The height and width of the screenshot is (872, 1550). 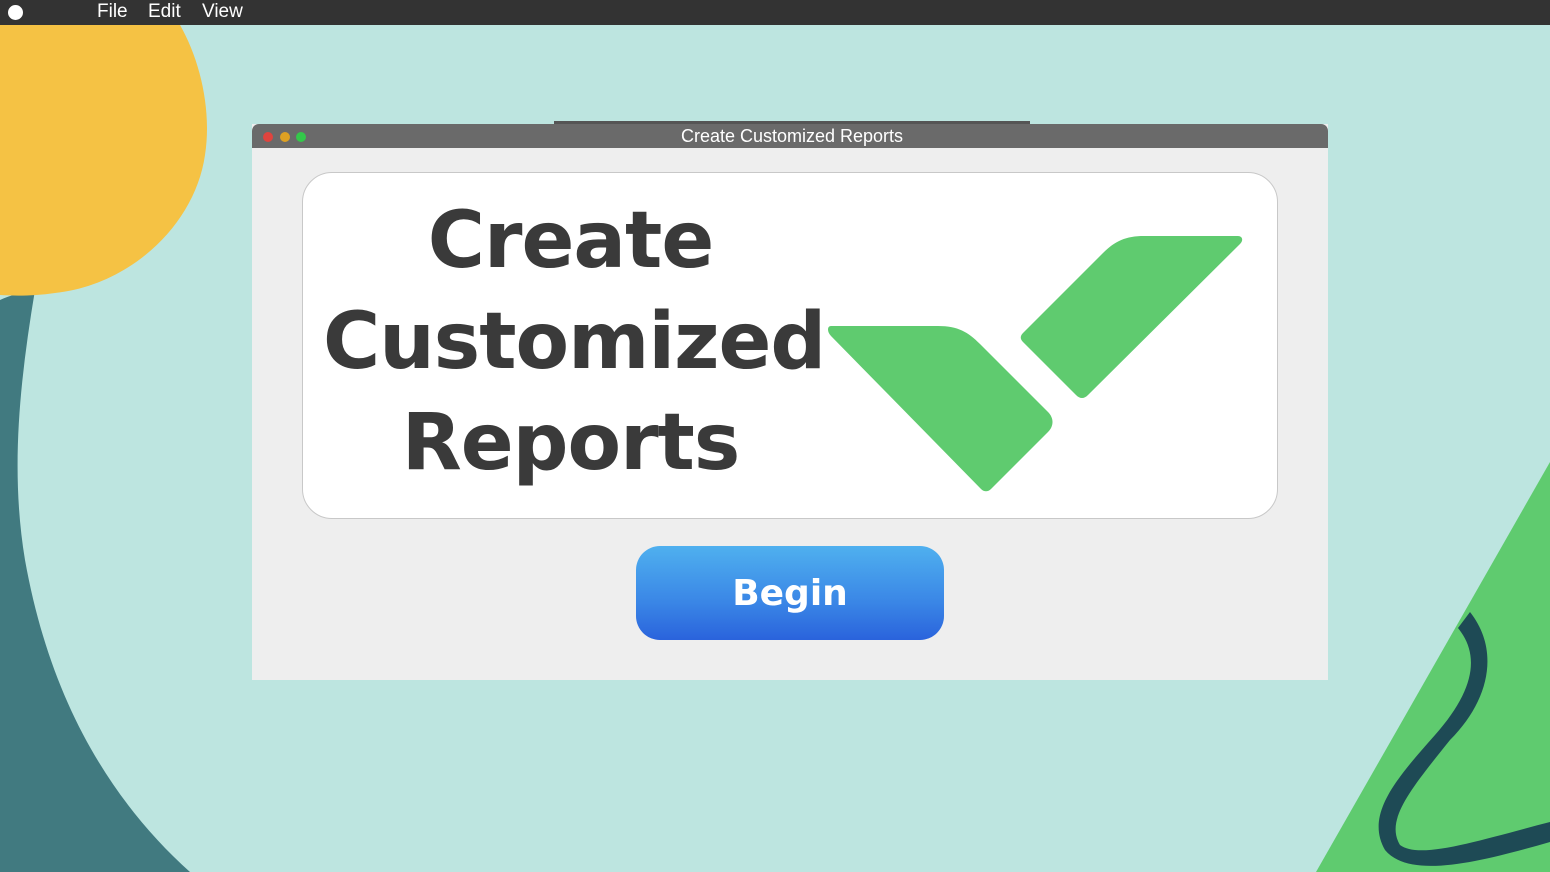 I want to click on window-title: Create Customized Reports, so click(x=792, y=136).